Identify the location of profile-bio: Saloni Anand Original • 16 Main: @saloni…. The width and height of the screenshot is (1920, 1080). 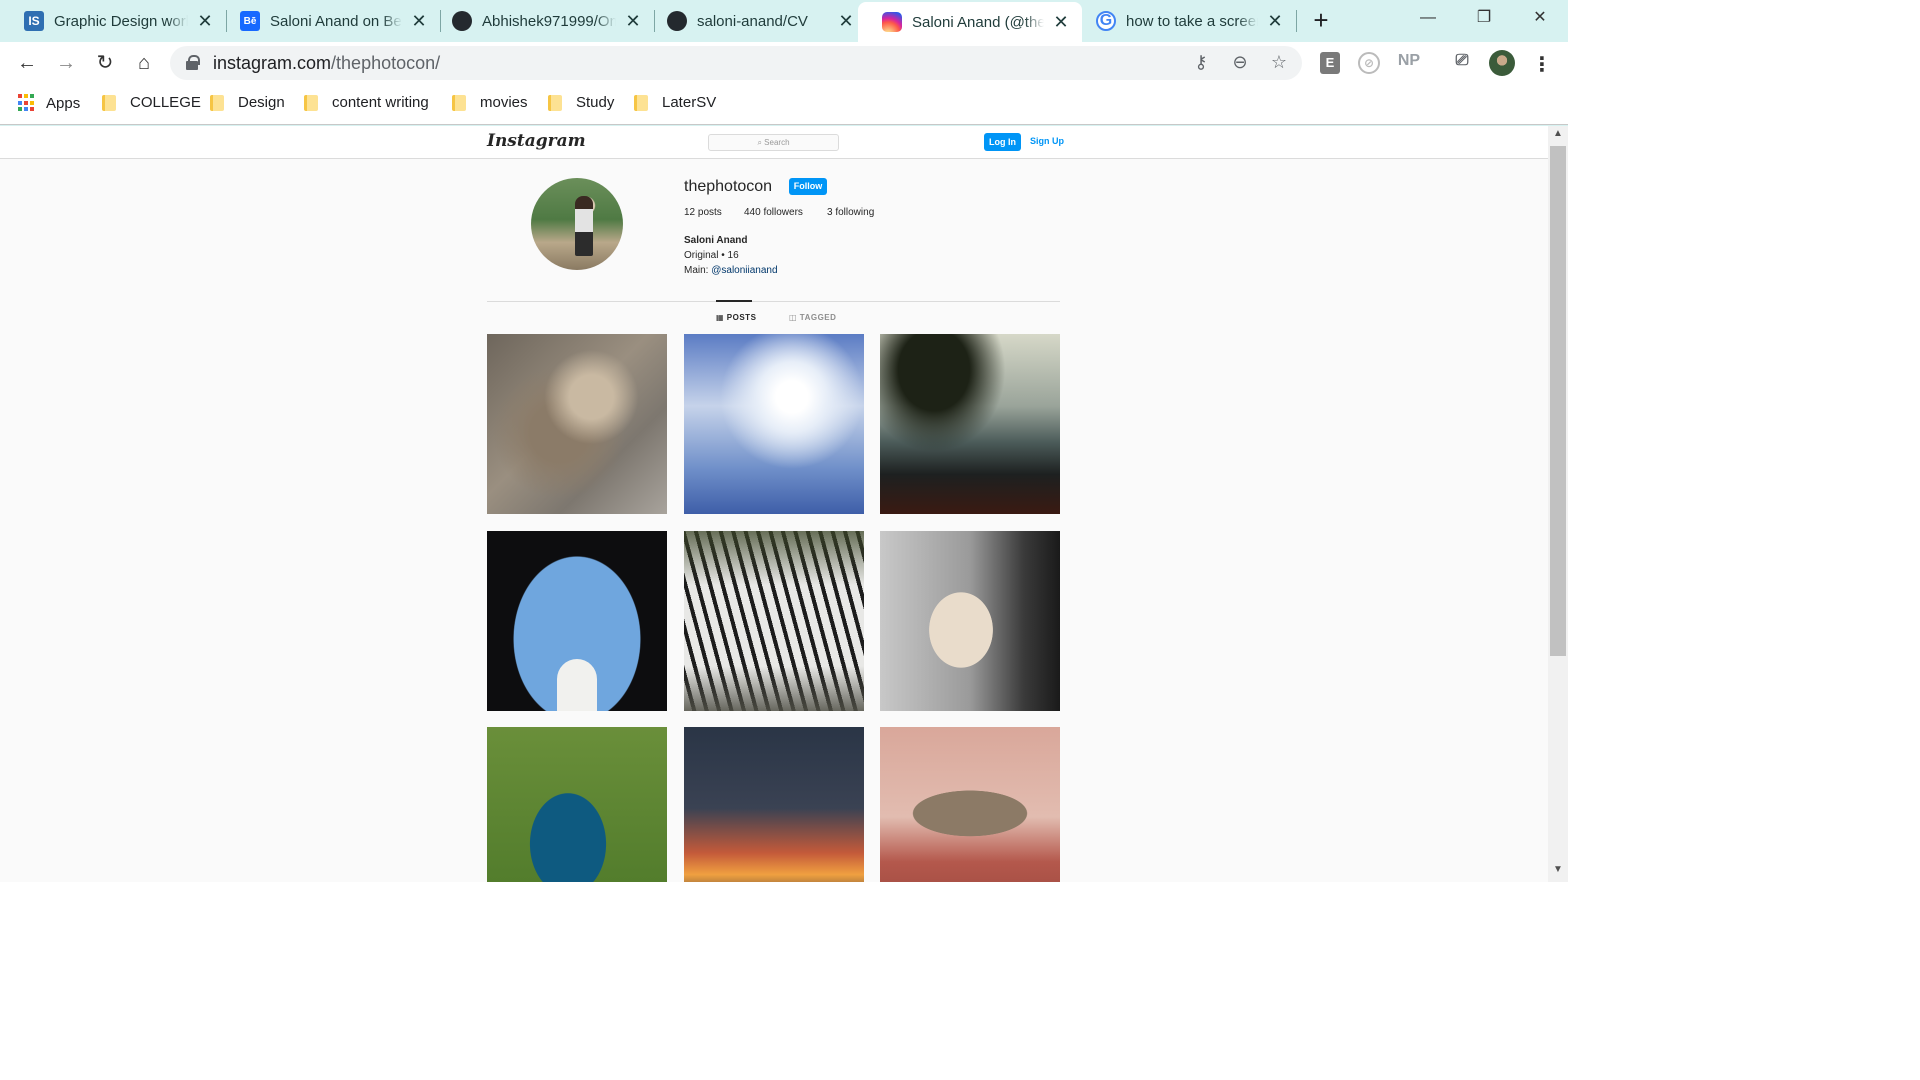
(731, 255).